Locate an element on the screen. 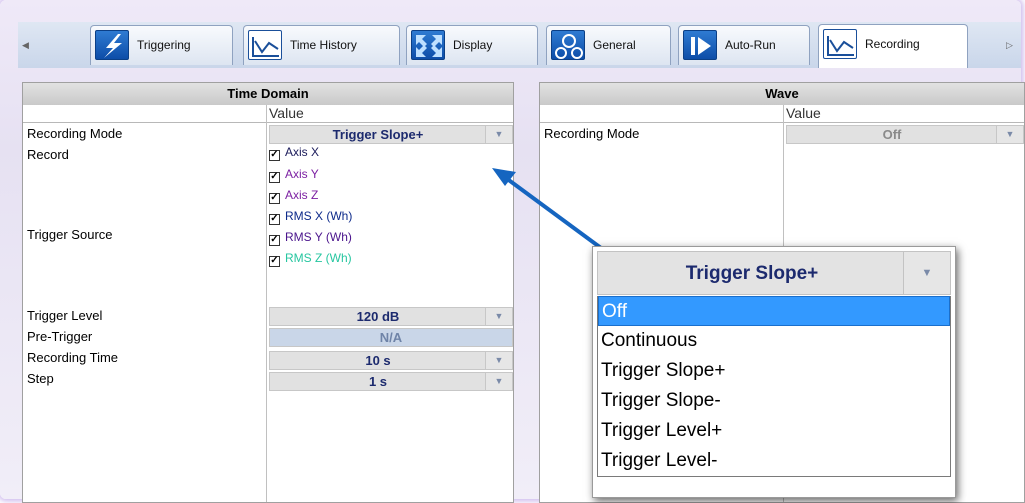 This screenshot has width=1025, height=503. dropdown-option: Trigger Slope- is located at coordinates (774, 401).